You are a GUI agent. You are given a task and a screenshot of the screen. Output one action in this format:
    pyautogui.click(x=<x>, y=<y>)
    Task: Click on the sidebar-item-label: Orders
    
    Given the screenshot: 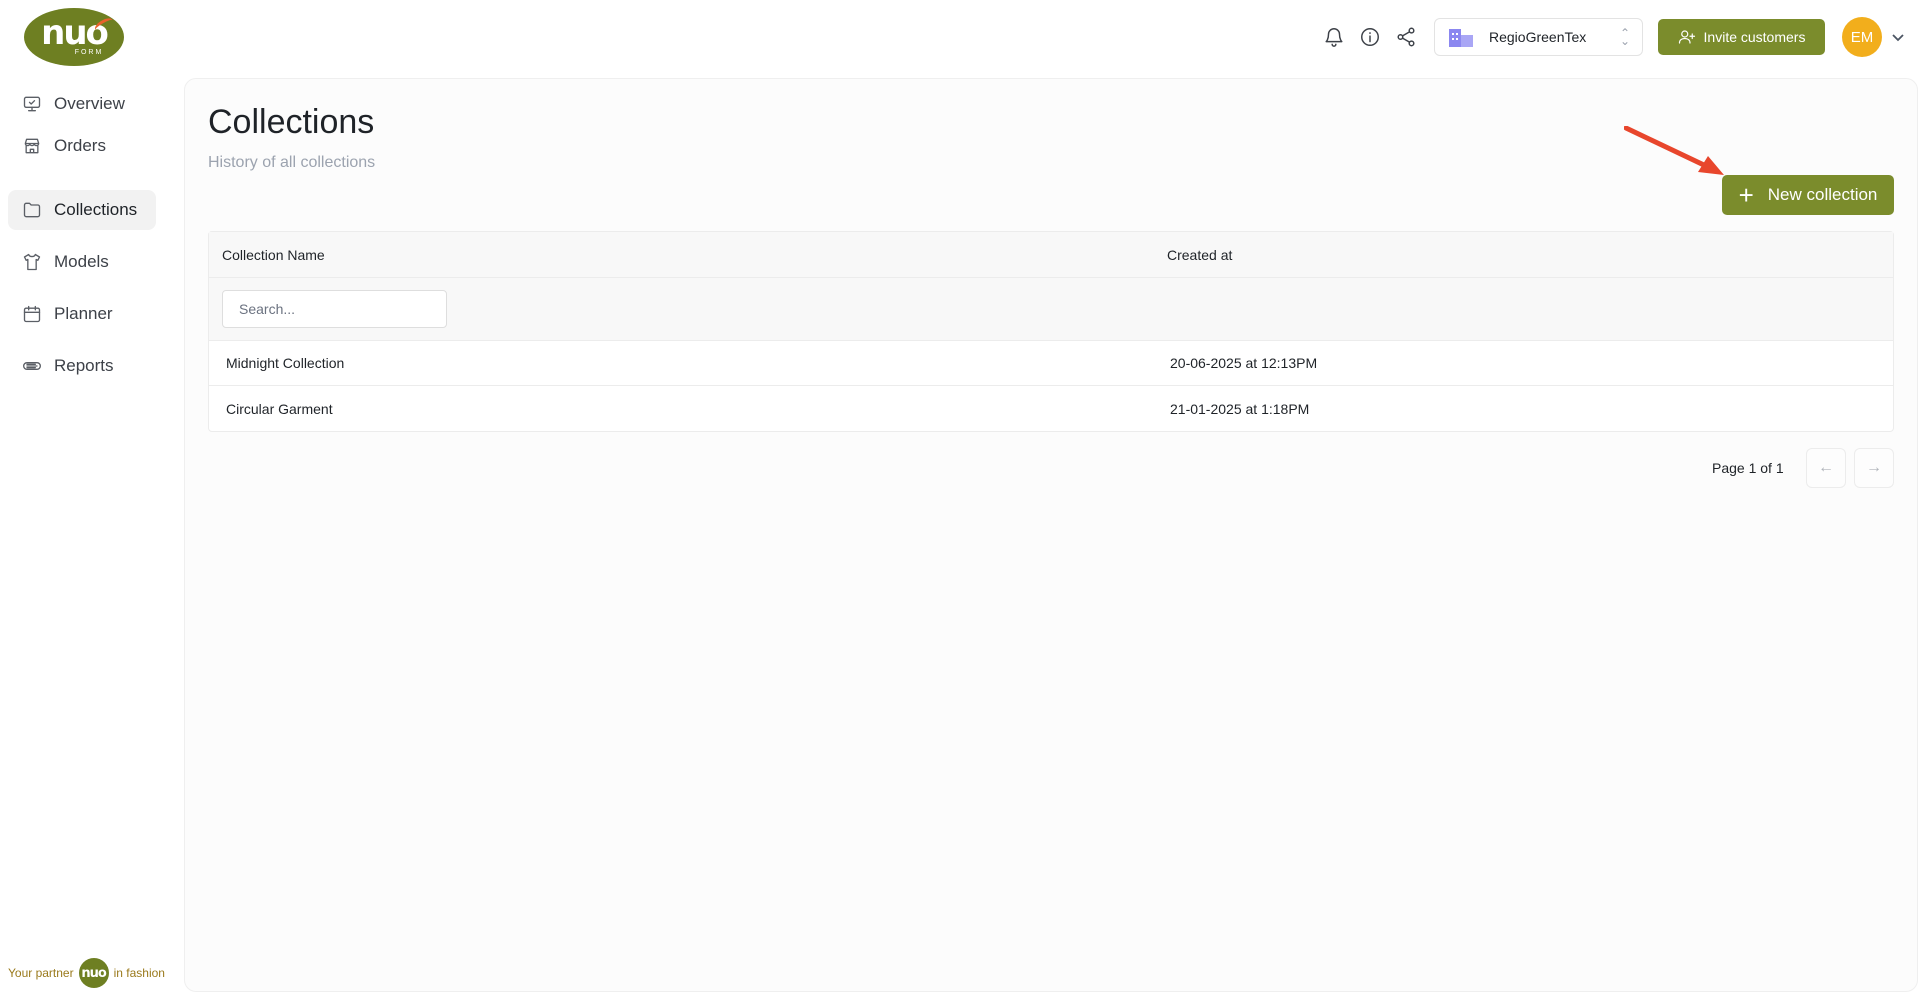 What is the action you would take?
    pyautogui.click(x=80, y=145)
    